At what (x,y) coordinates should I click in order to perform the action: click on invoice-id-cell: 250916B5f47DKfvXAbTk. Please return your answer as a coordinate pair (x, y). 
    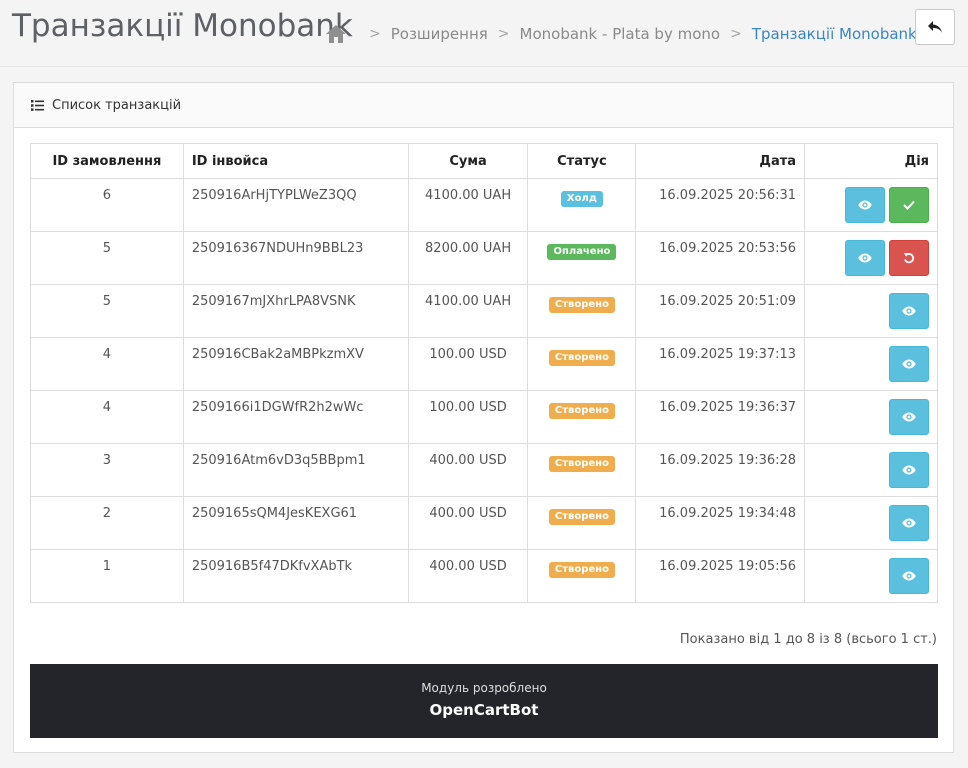
    Looking at the image, I should click on (295, 576).